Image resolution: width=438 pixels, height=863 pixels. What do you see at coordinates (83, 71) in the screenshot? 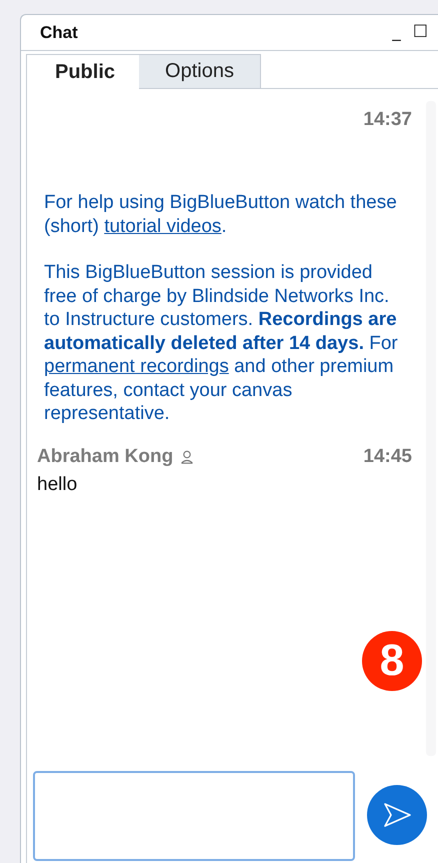
I see `tab: Public` at bounding box center [83, 71].